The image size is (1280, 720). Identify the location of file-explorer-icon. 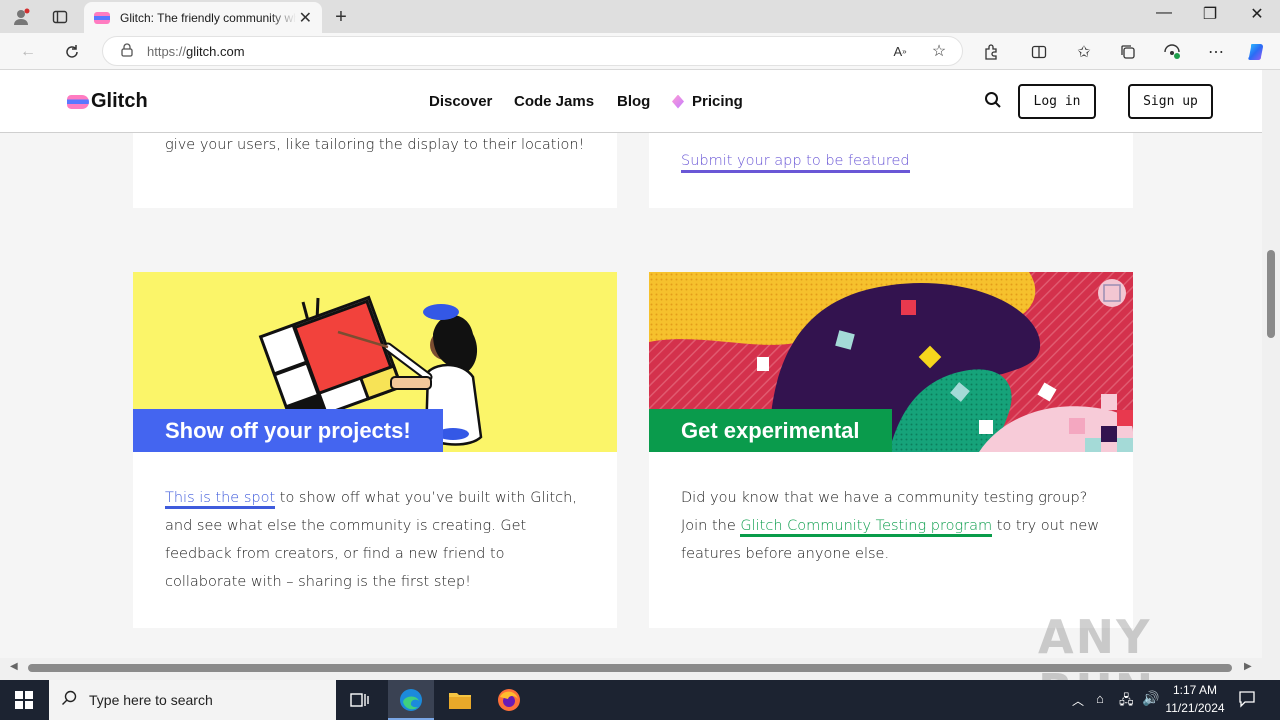
(460, 702).